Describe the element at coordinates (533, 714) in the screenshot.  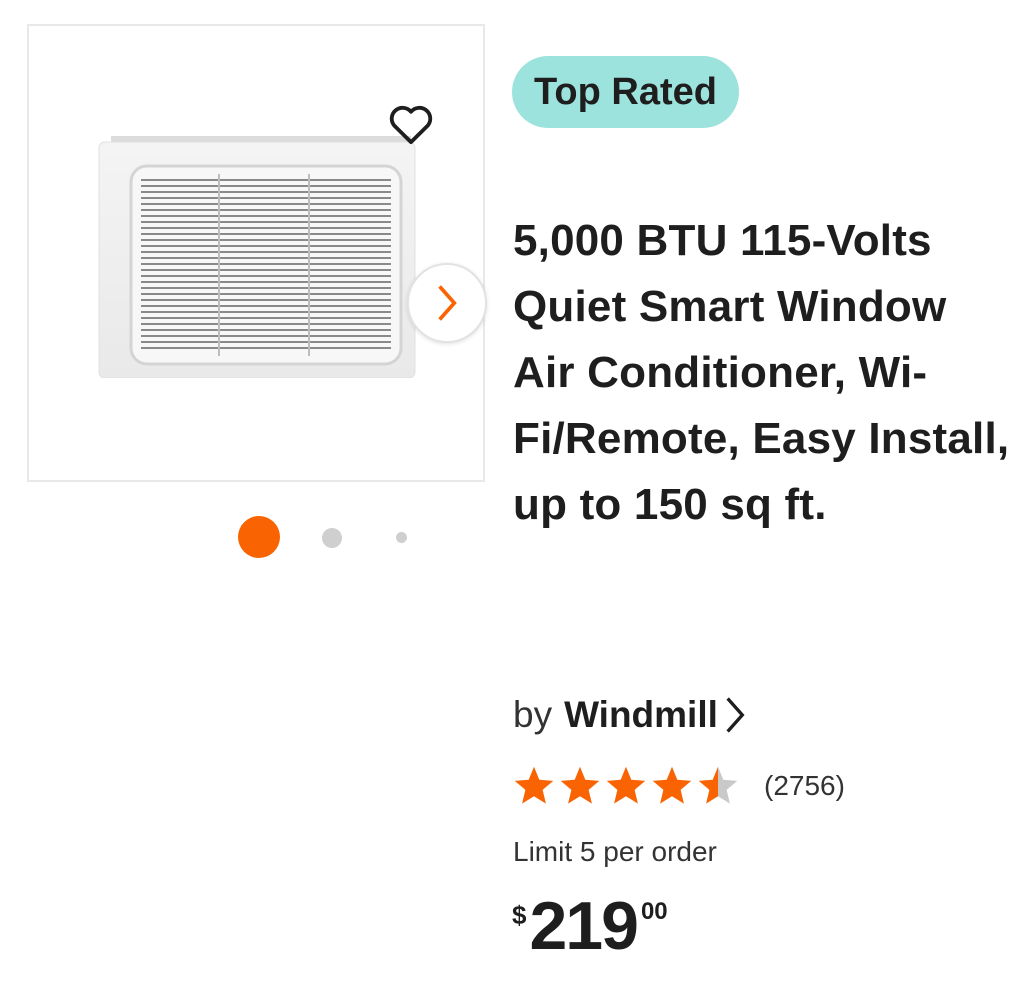
I see `brand-prefix: by` at that location.